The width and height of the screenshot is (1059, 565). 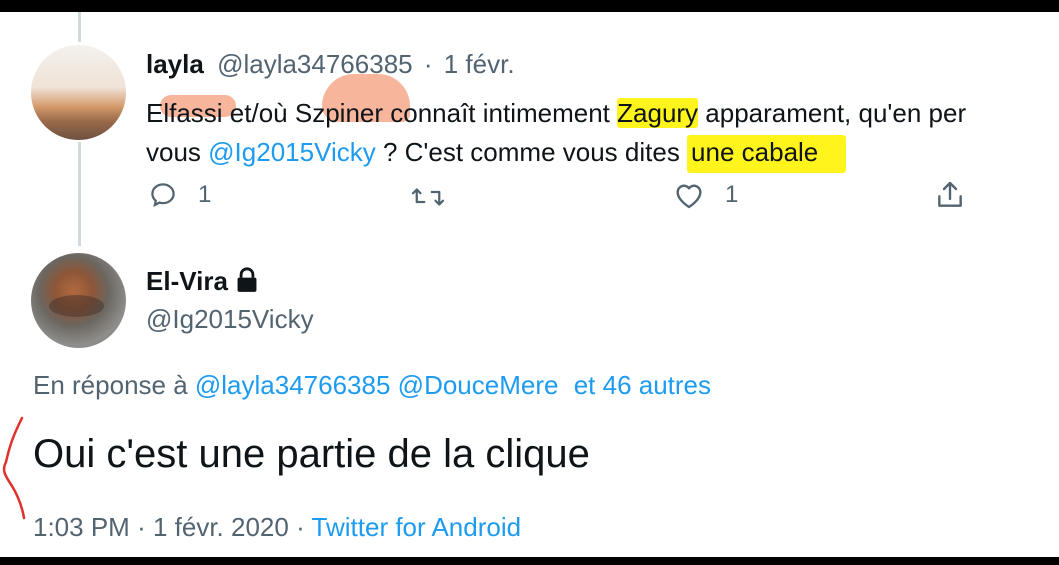 What do you see at coordinates (79, 27) in the screenshot?
I see `thread-line-top` at bounding box center [79, 27].